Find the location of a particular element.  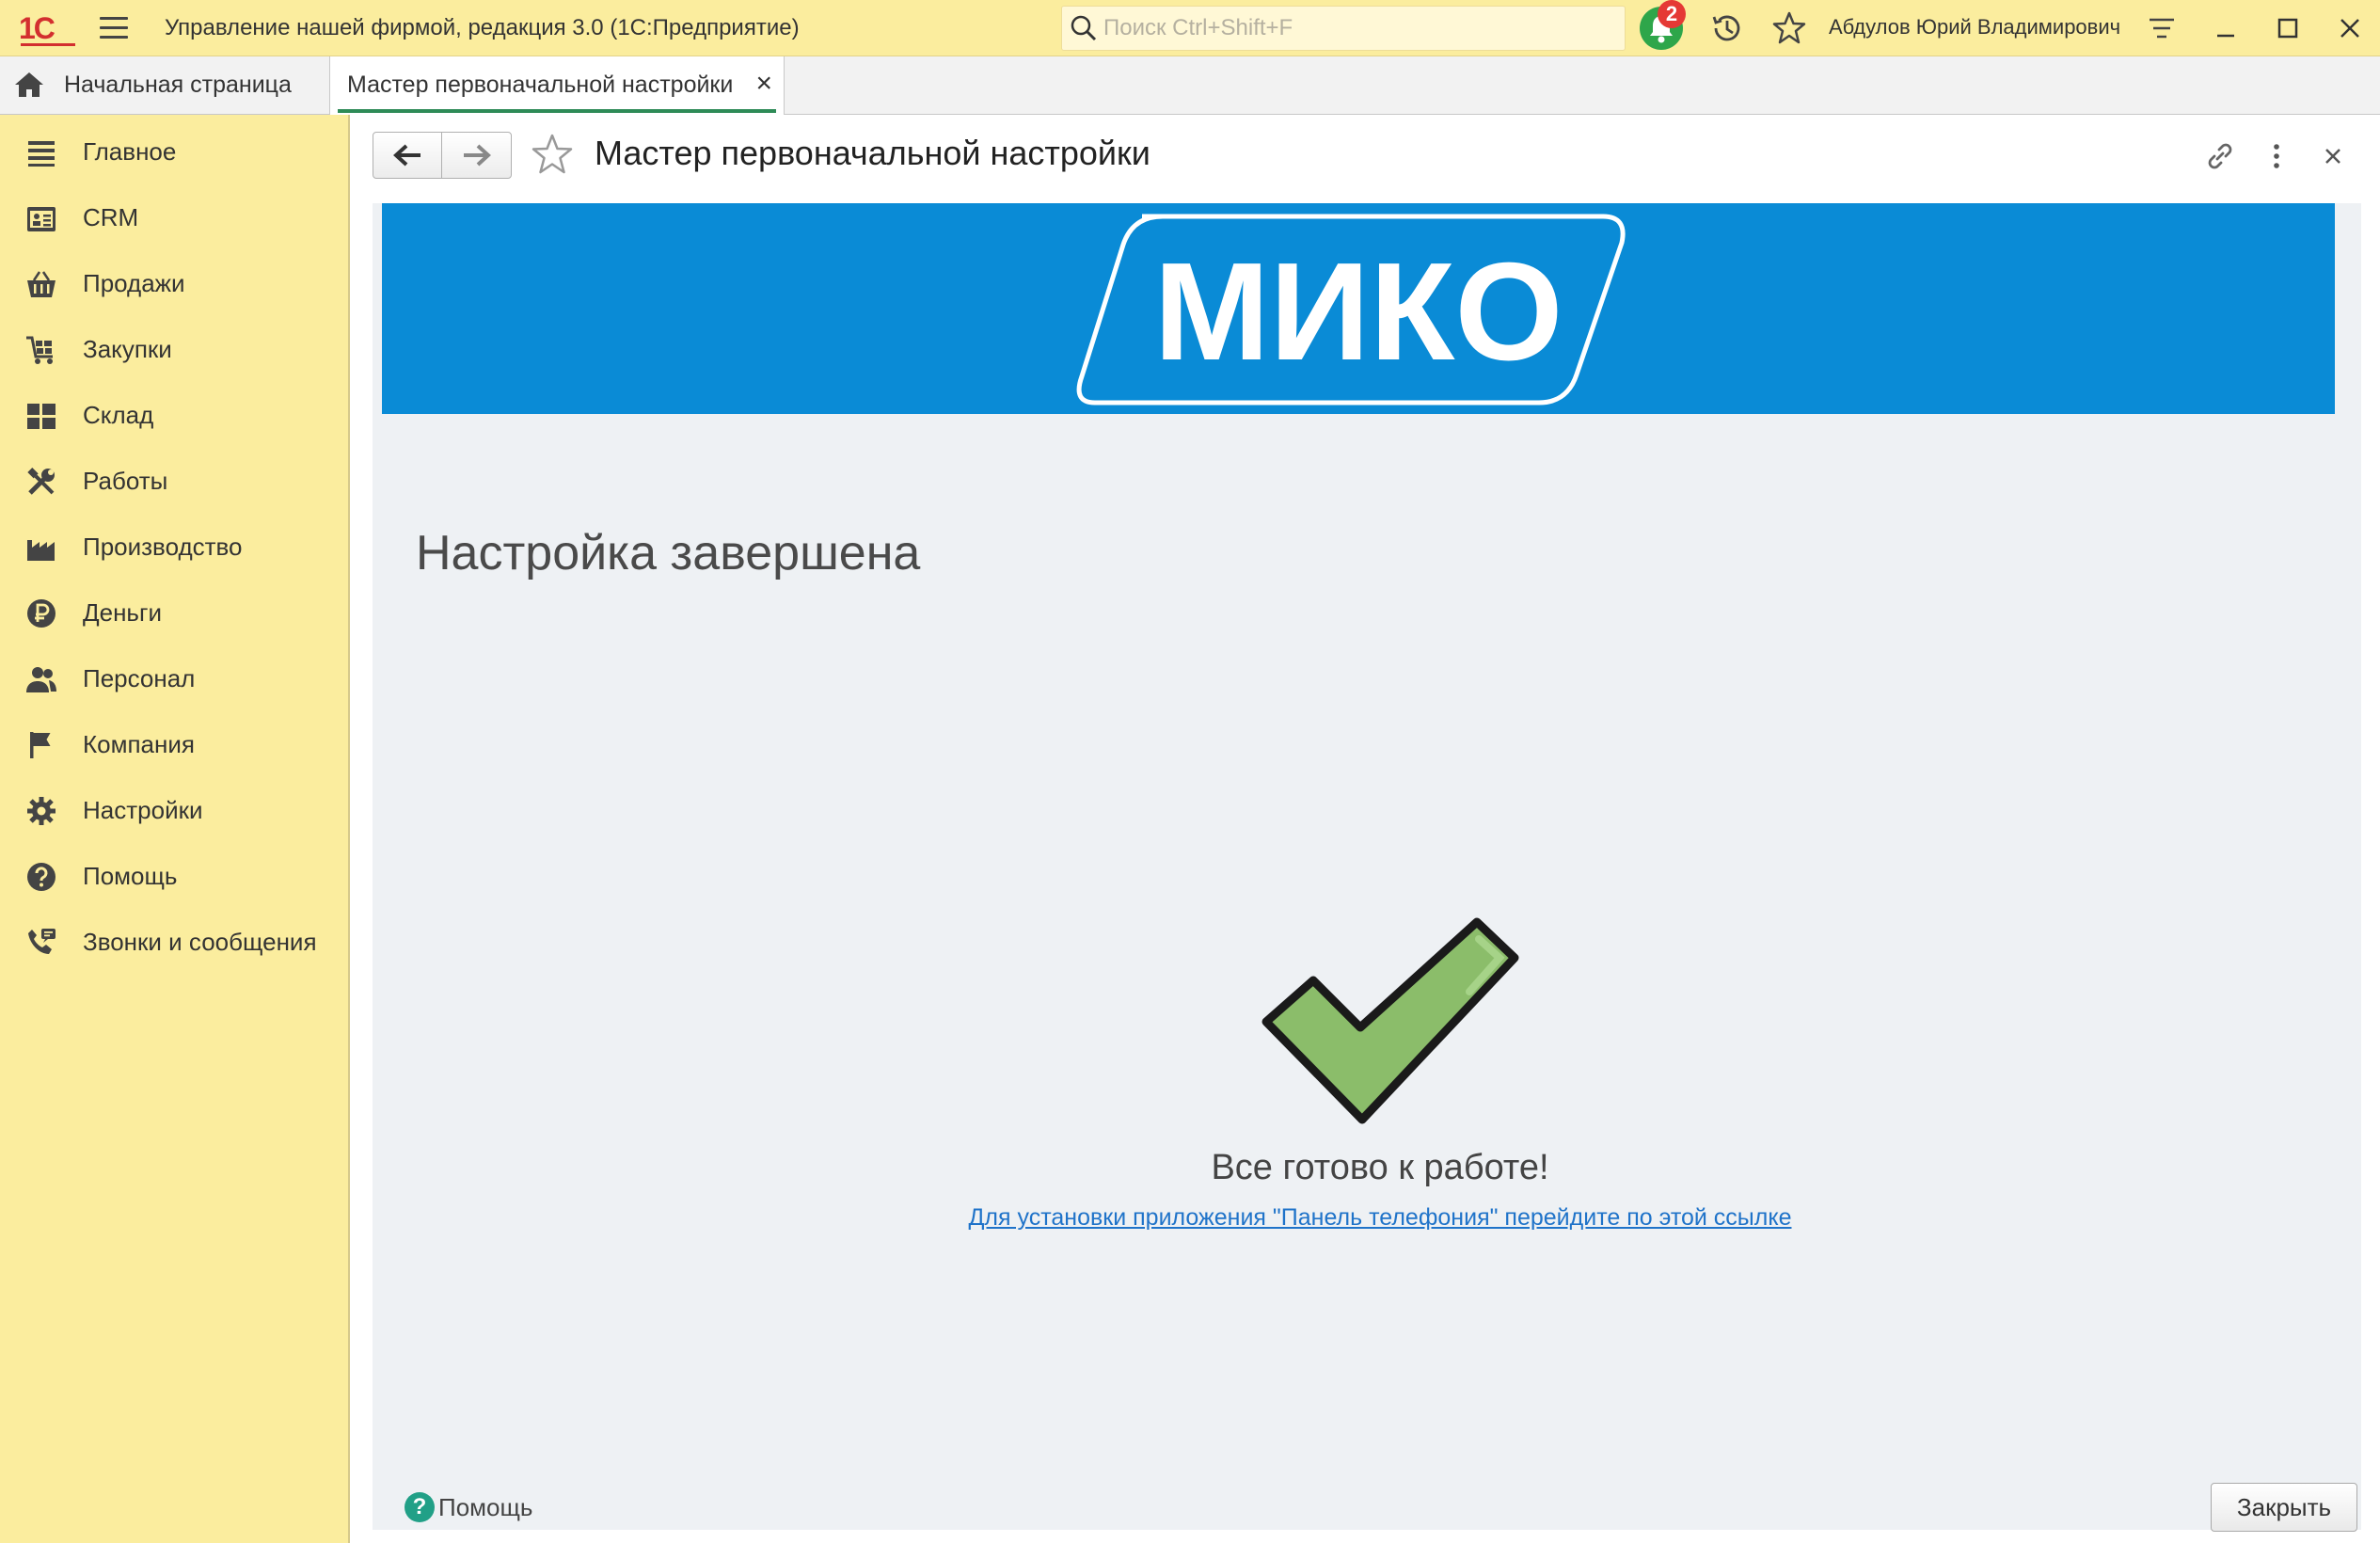

arrow-right-icon is located at coordinates (477, 155).